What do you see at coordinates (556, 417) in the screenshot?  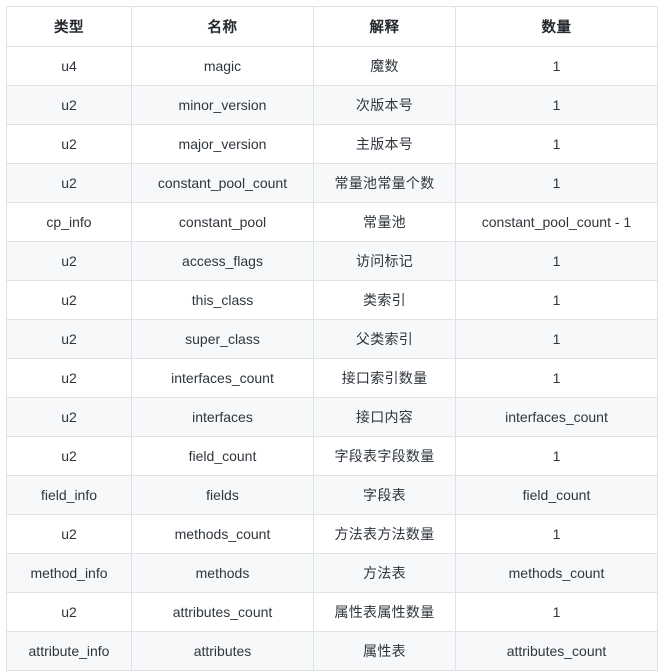 I see `cell-quantity: interfaces_count` at bounding box center [556, 417].